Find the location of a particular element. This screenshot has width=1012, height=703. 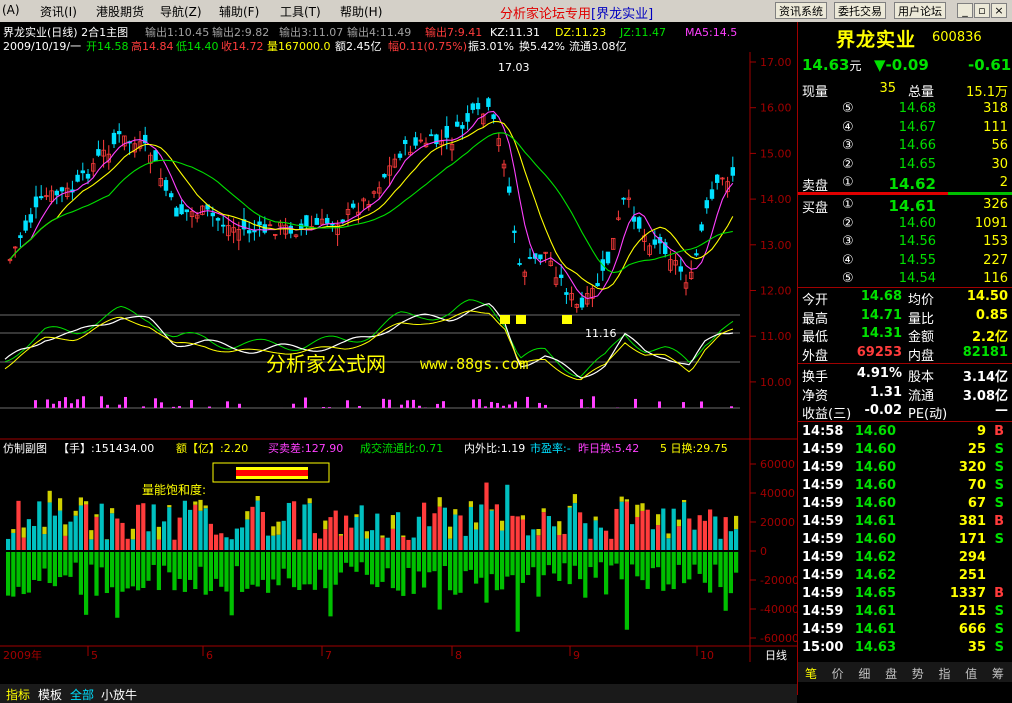

quote-tab-5: 指 is located at coordinates (945, 673).